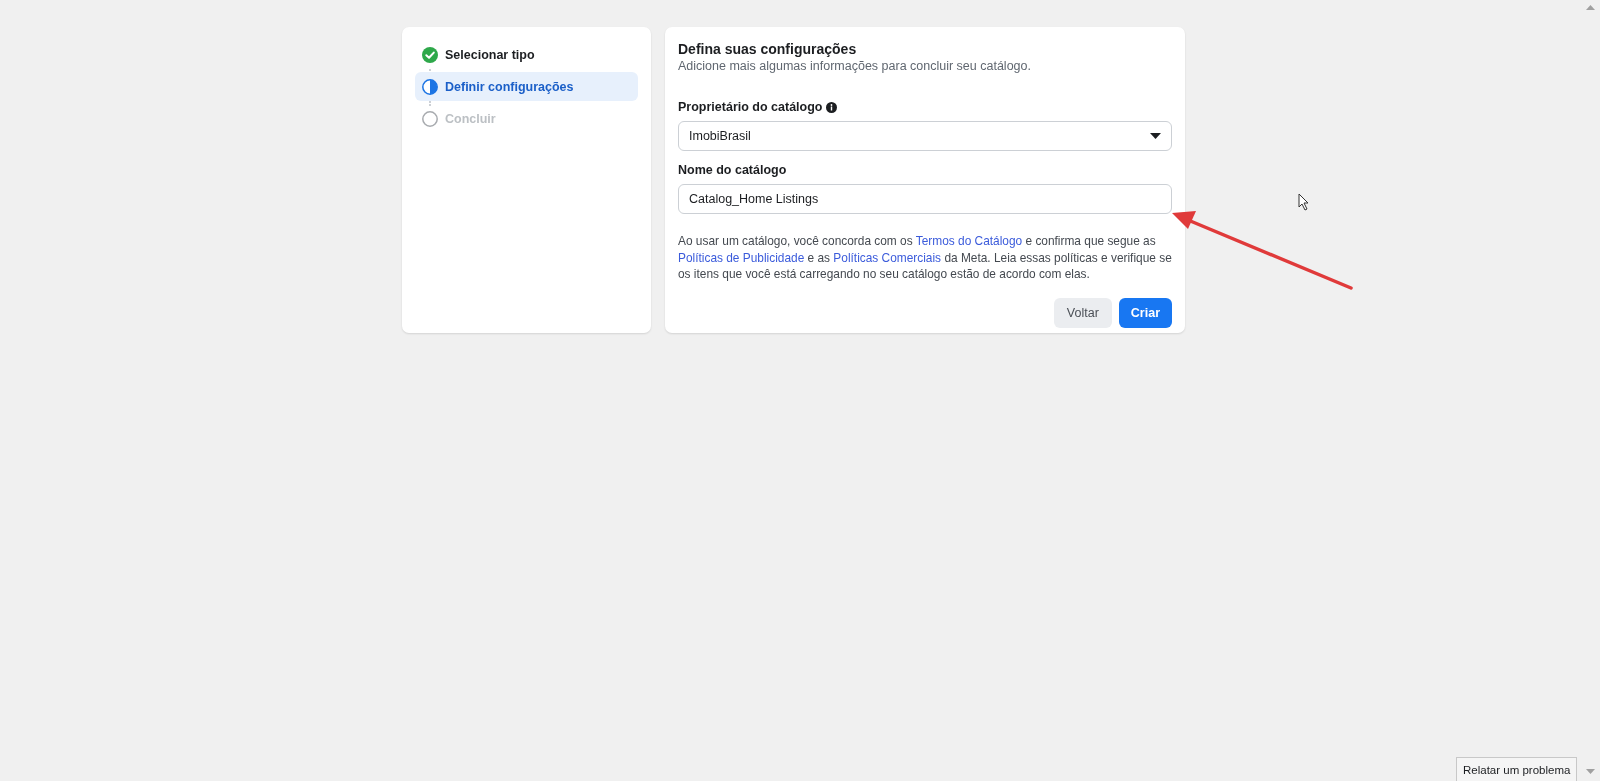 This screenshot has width=1600, height=781. Describe the element at coordinates (1517, 769) in the screenshot. I see `report-problem-button: Relatar um problema` at that location.